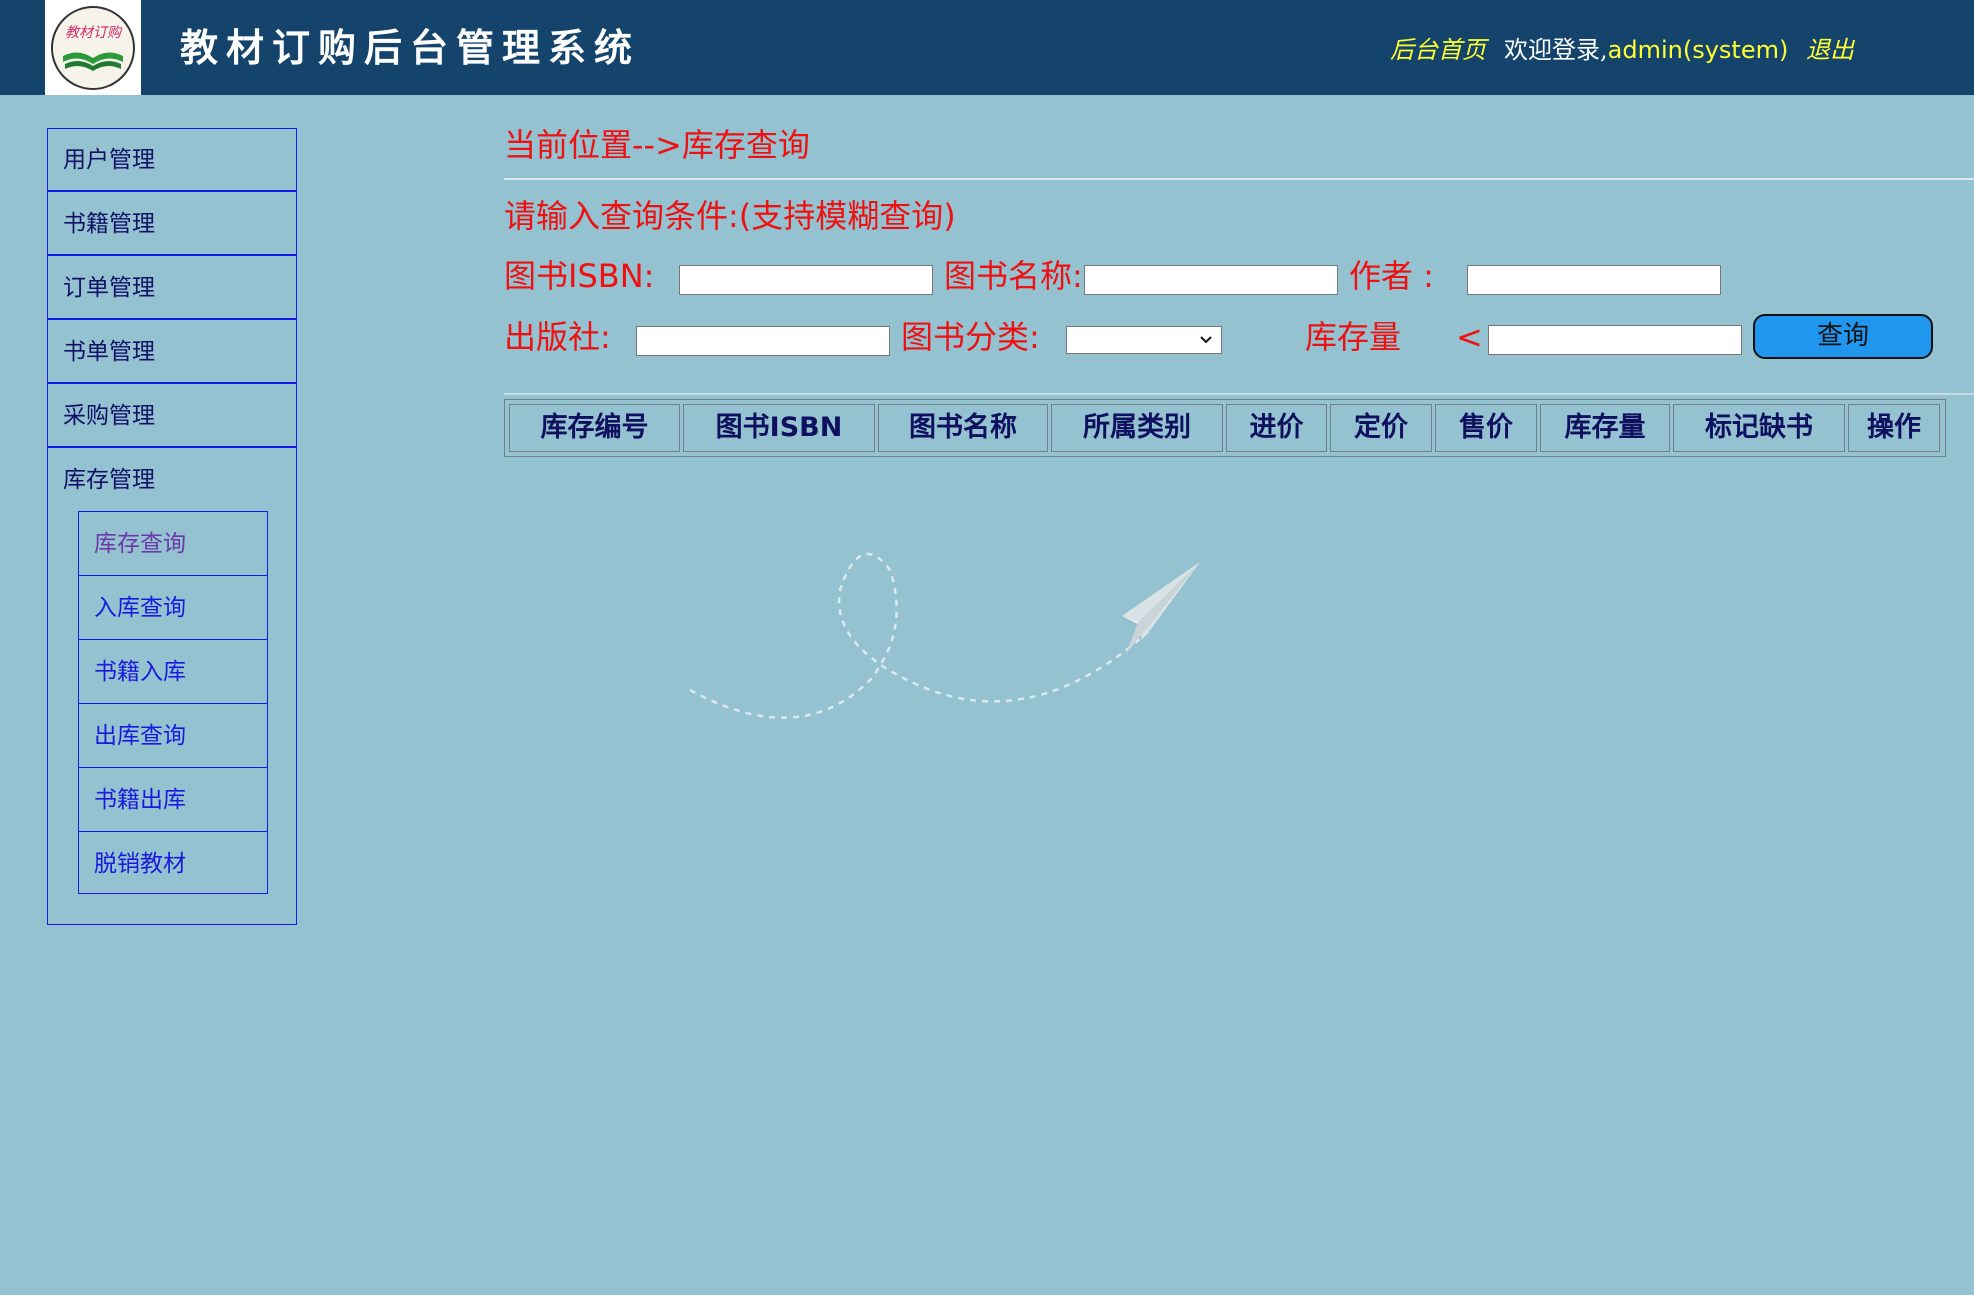 This screenshot has width=1974, height=1295. I want to click on table-header-cell: 库存编号, so click(594, 428).